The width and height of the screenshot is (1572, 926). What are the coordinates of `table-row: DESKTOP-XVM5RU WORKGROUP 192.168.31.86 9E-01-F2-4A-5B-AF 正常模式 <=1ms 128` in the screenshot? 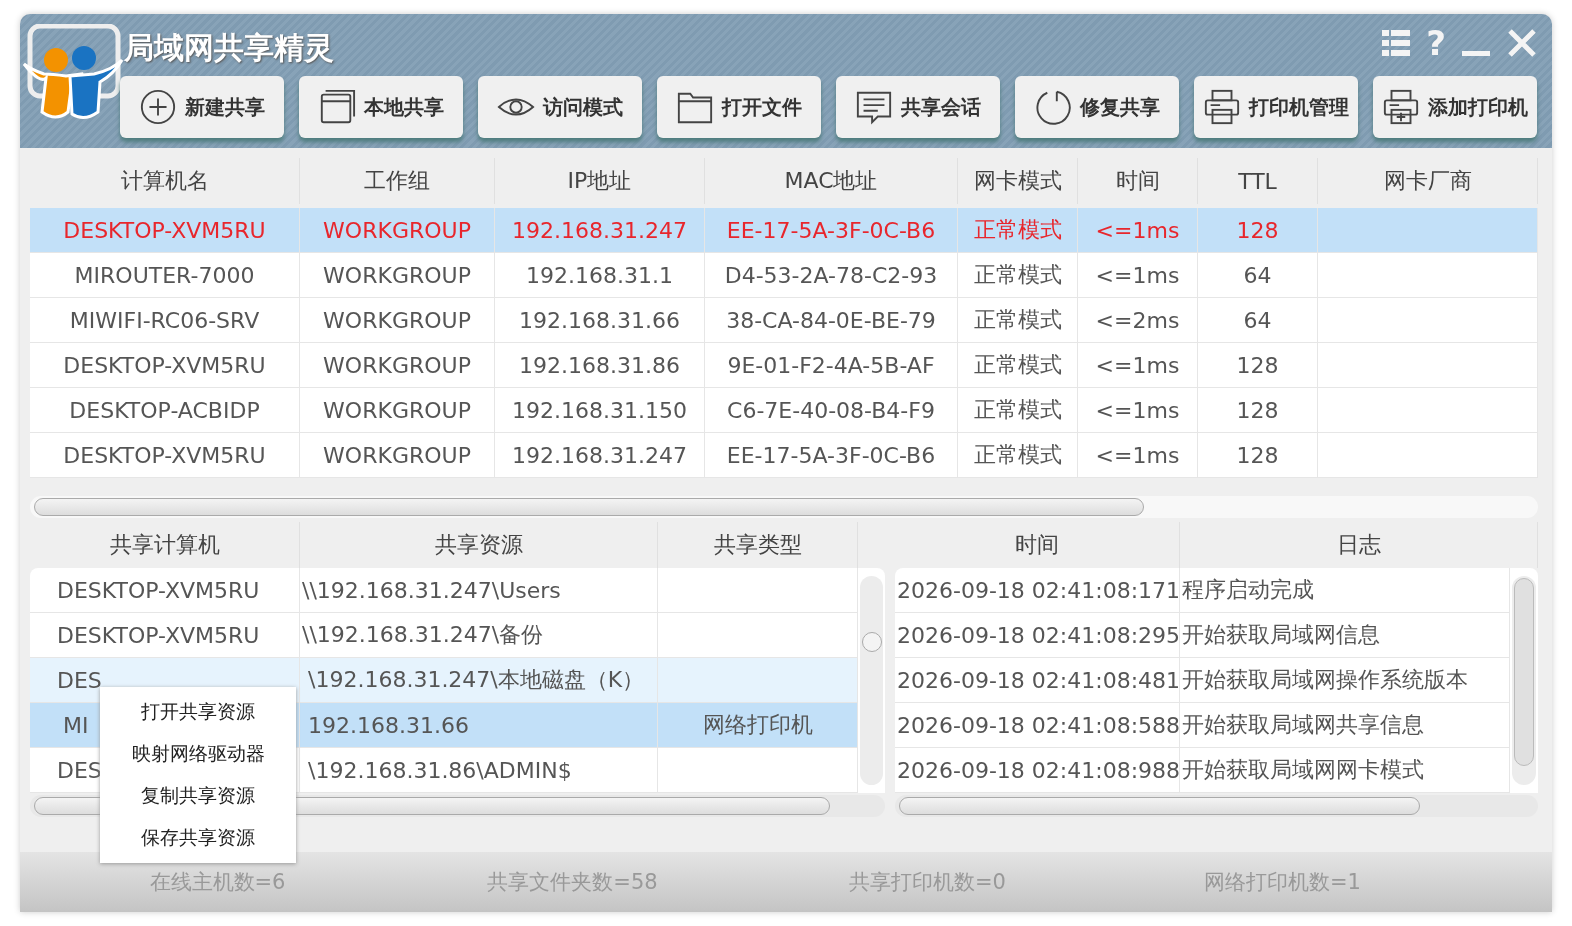 It's located at (784, 365).